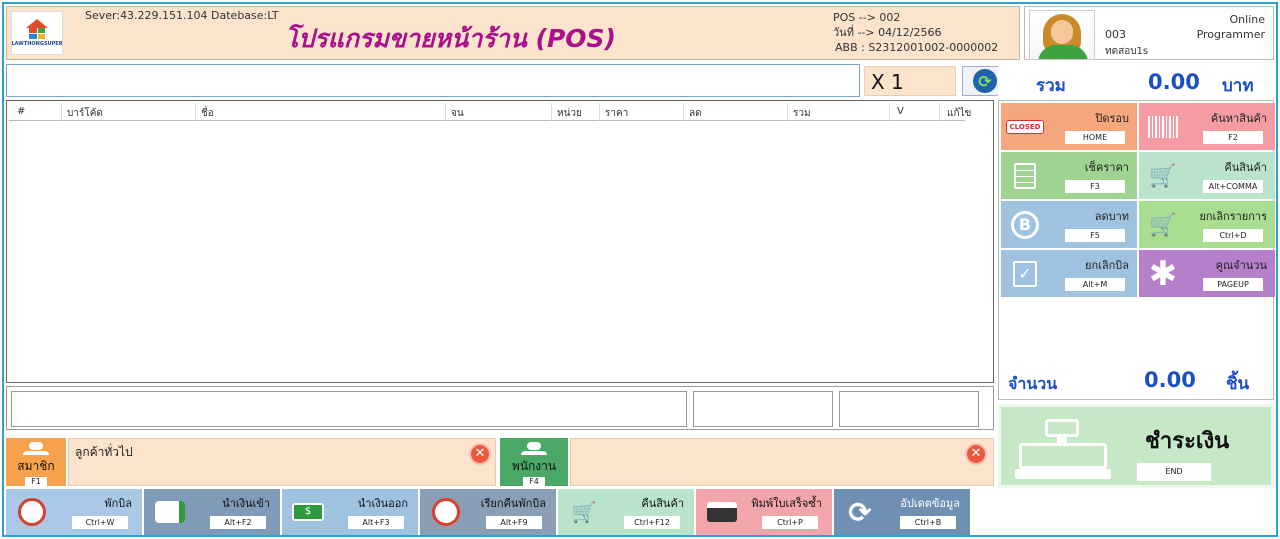 This screenshot has width=1280, height=539. What do you see at coordinates (782, 462) in the screenshot?
I see `employee-field: ✕` at bounding box center [782, 462].